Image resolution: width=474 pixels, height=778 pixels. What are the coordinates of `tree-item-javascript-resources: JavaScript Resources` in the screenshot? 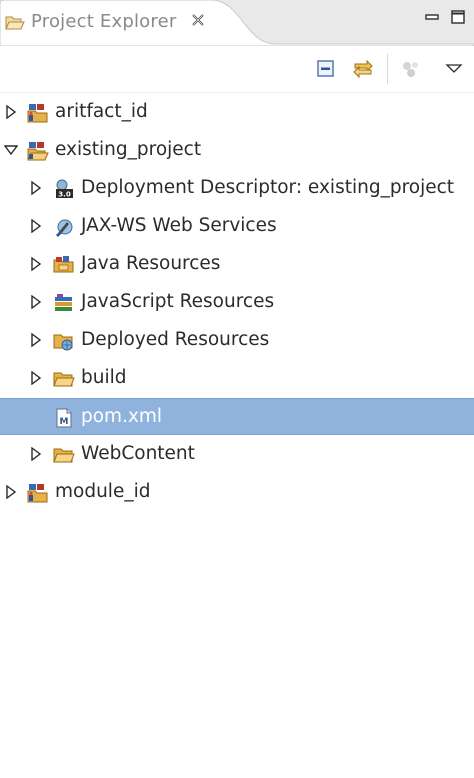 It's located at (237, 302).